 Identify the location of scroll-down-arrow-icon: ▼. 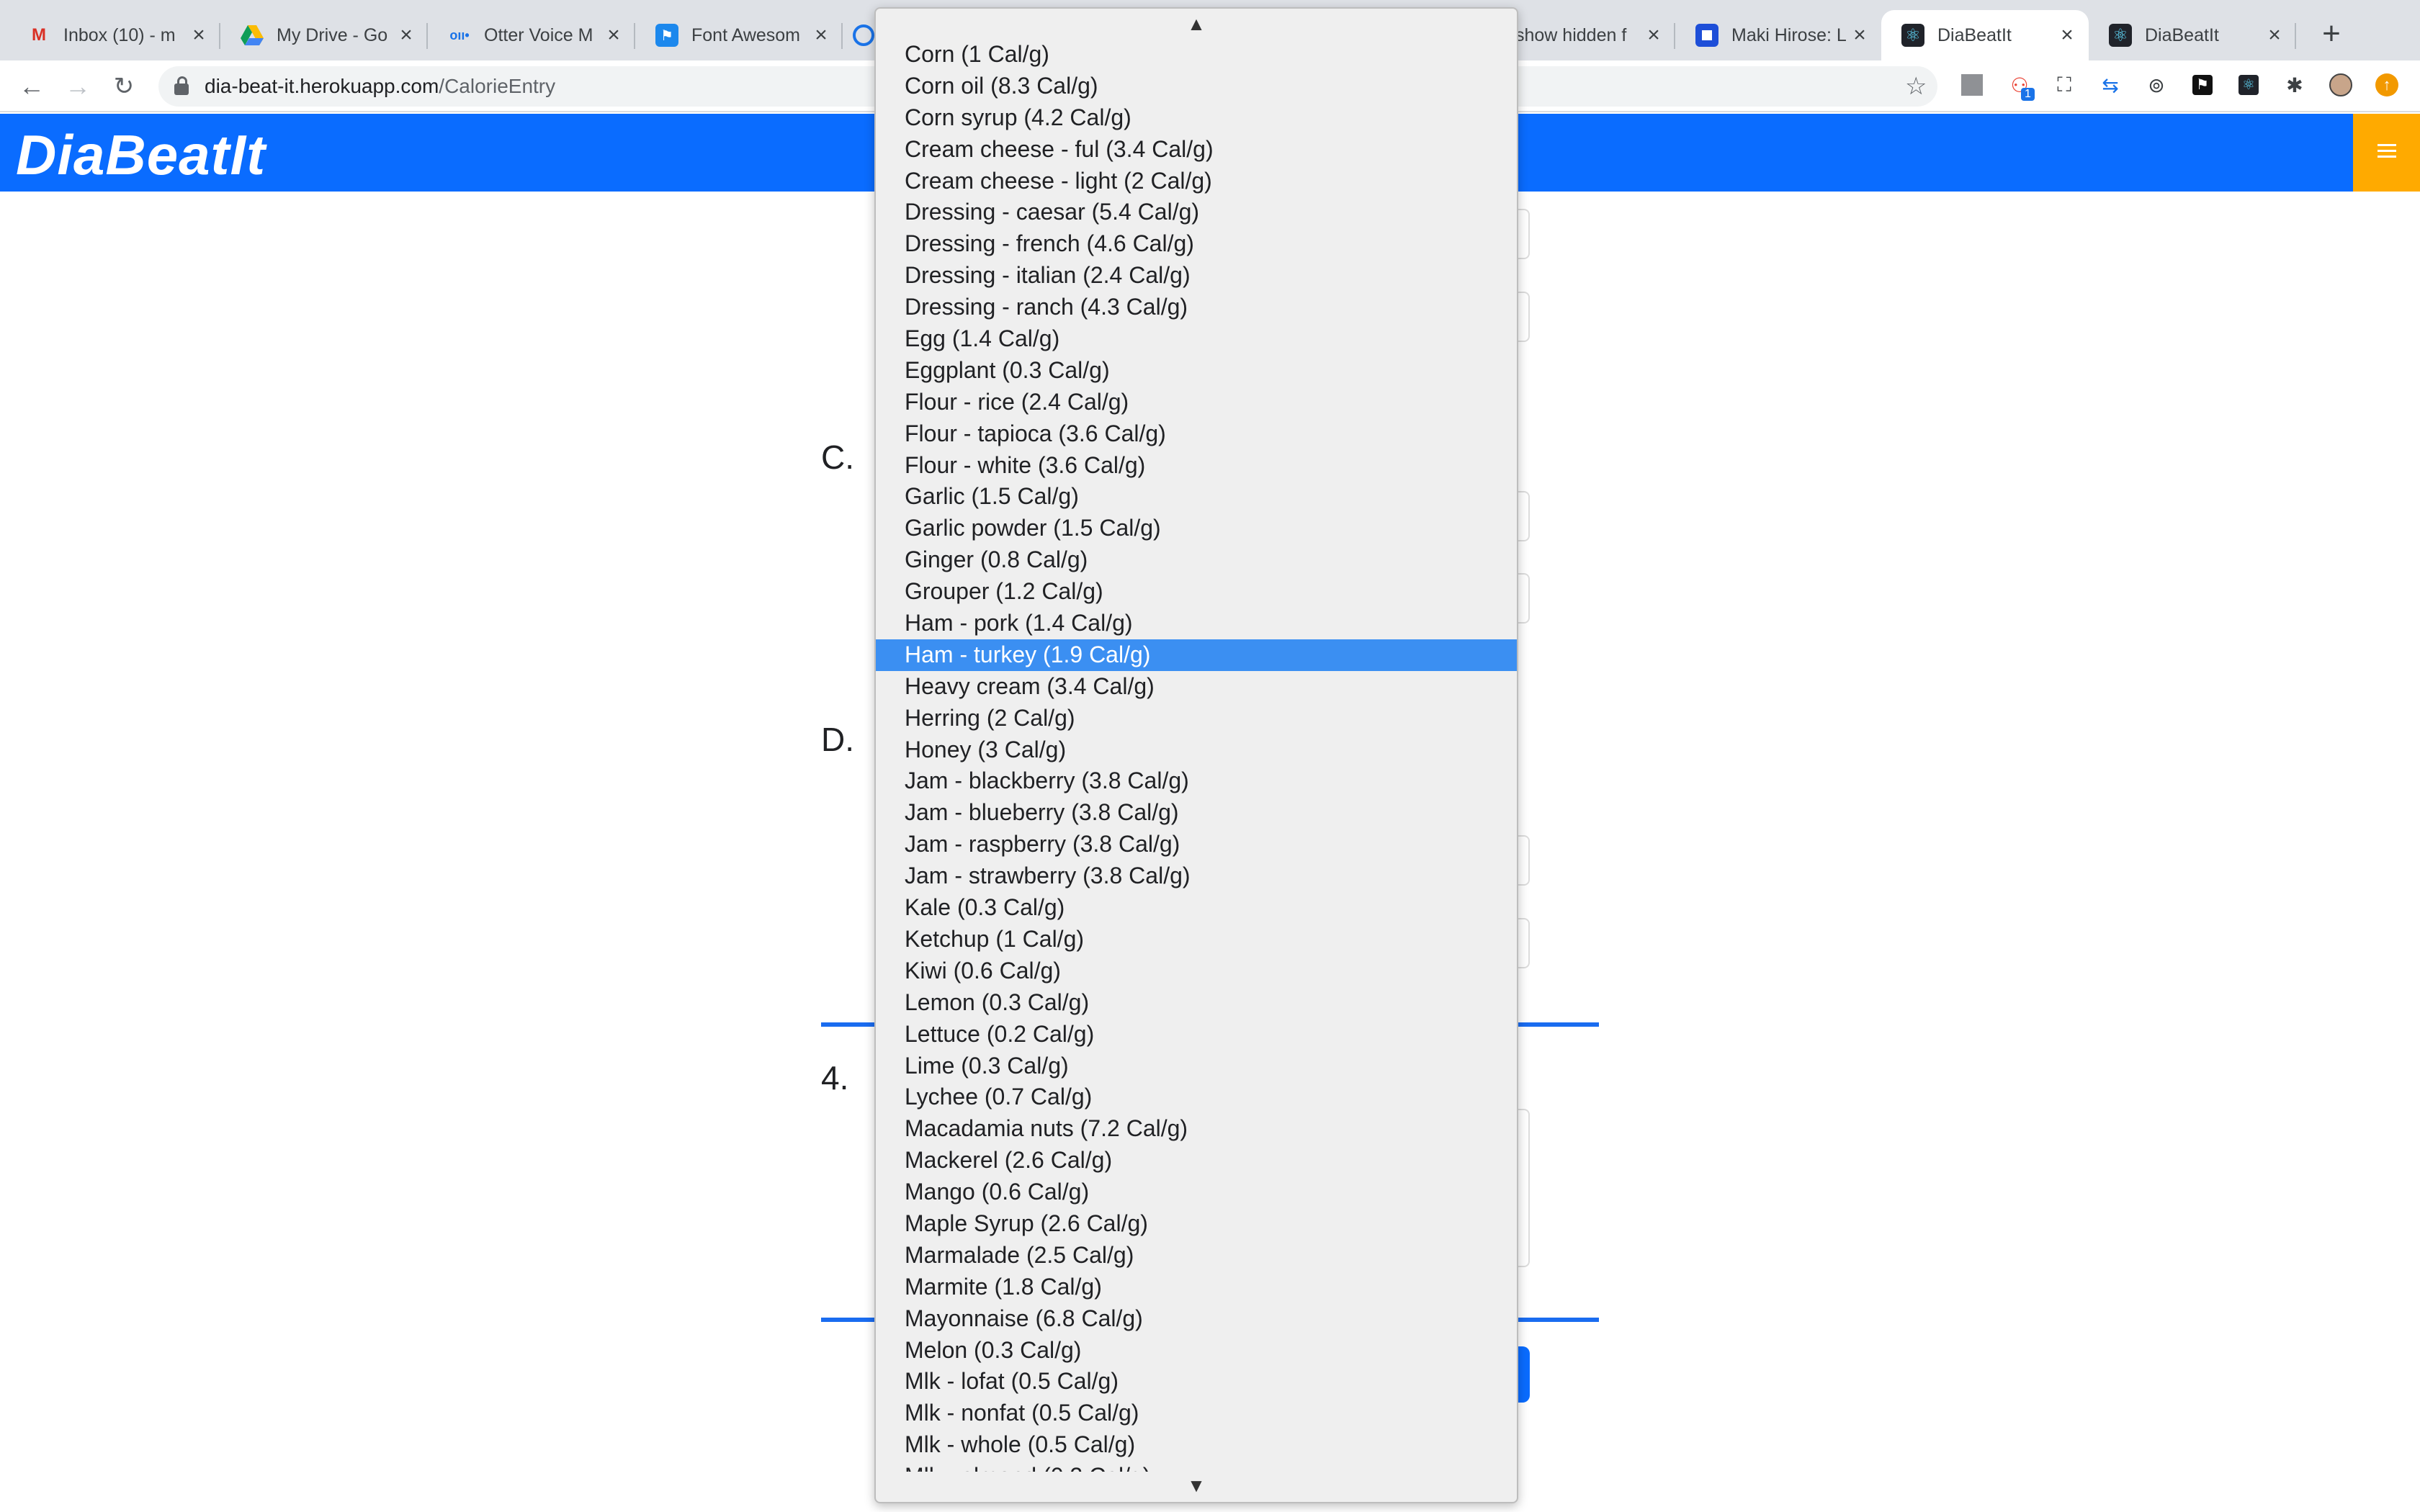
(1196, 1487).